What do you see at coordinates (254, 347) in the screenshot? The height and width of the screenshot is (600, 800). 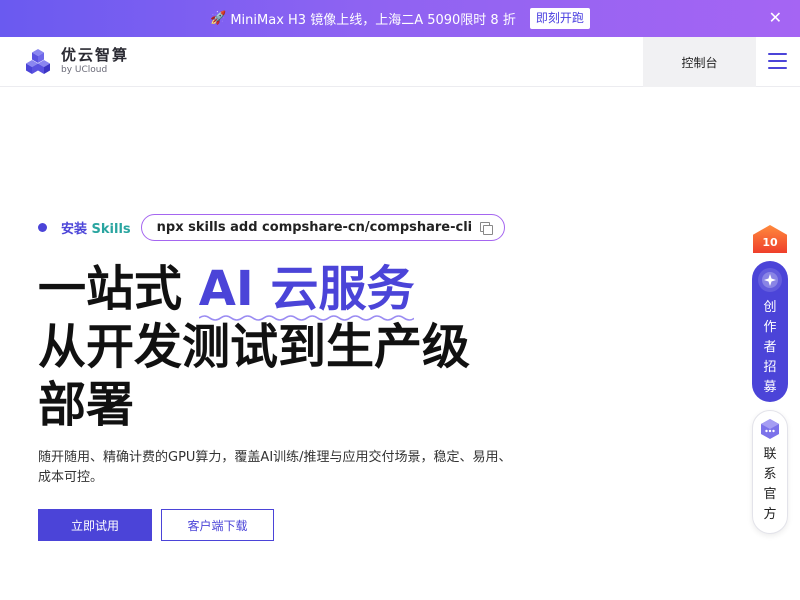 I see `headline-line-2: 从开发测试到生产级` at bounding box center [254, 347].